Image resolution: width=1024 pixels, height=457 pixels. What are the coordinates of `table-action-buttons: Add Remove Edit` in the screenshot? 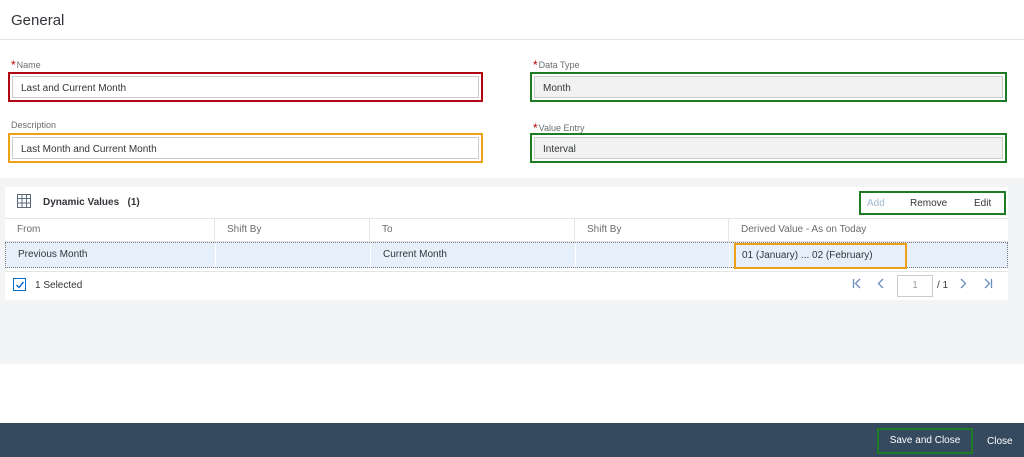 It's located at (932, 203).